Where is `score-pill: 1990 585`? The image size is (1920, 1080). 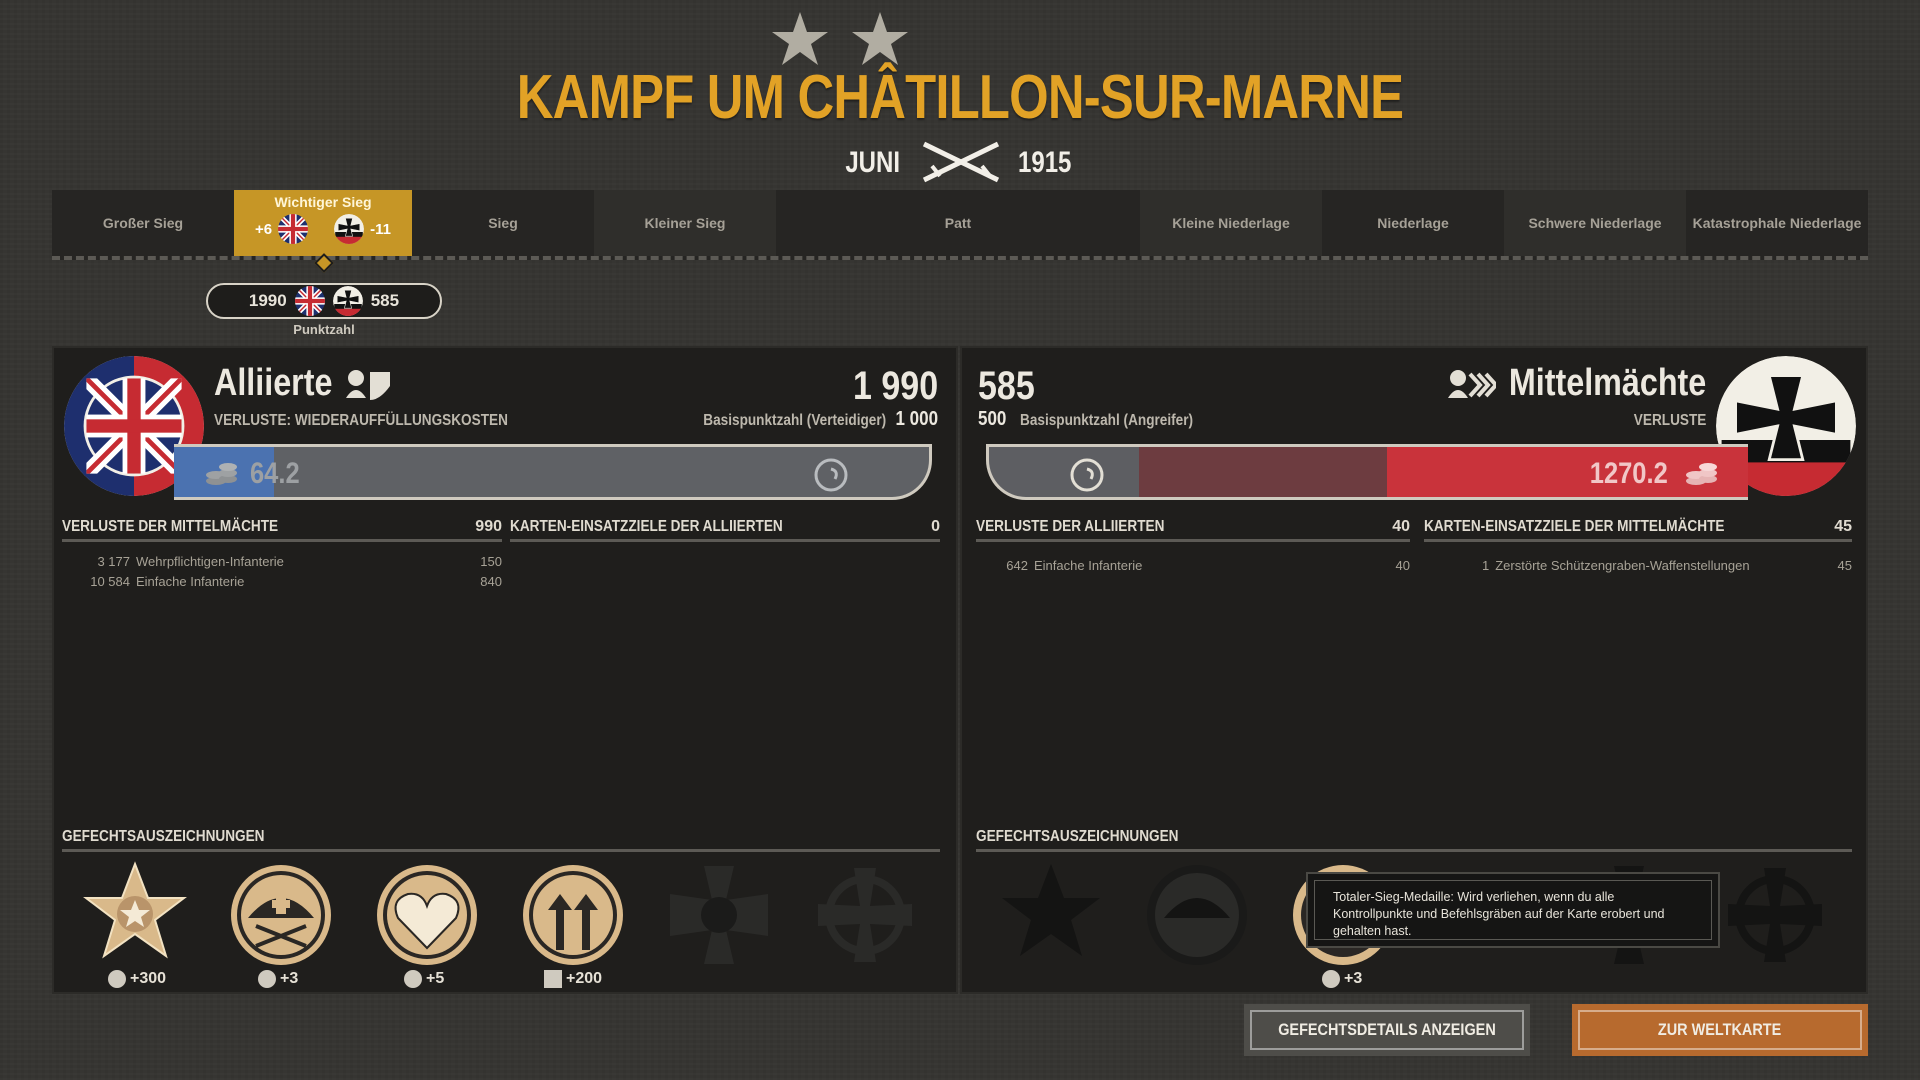 score-pill: 1990 585 is located at coordinates (324, 301).